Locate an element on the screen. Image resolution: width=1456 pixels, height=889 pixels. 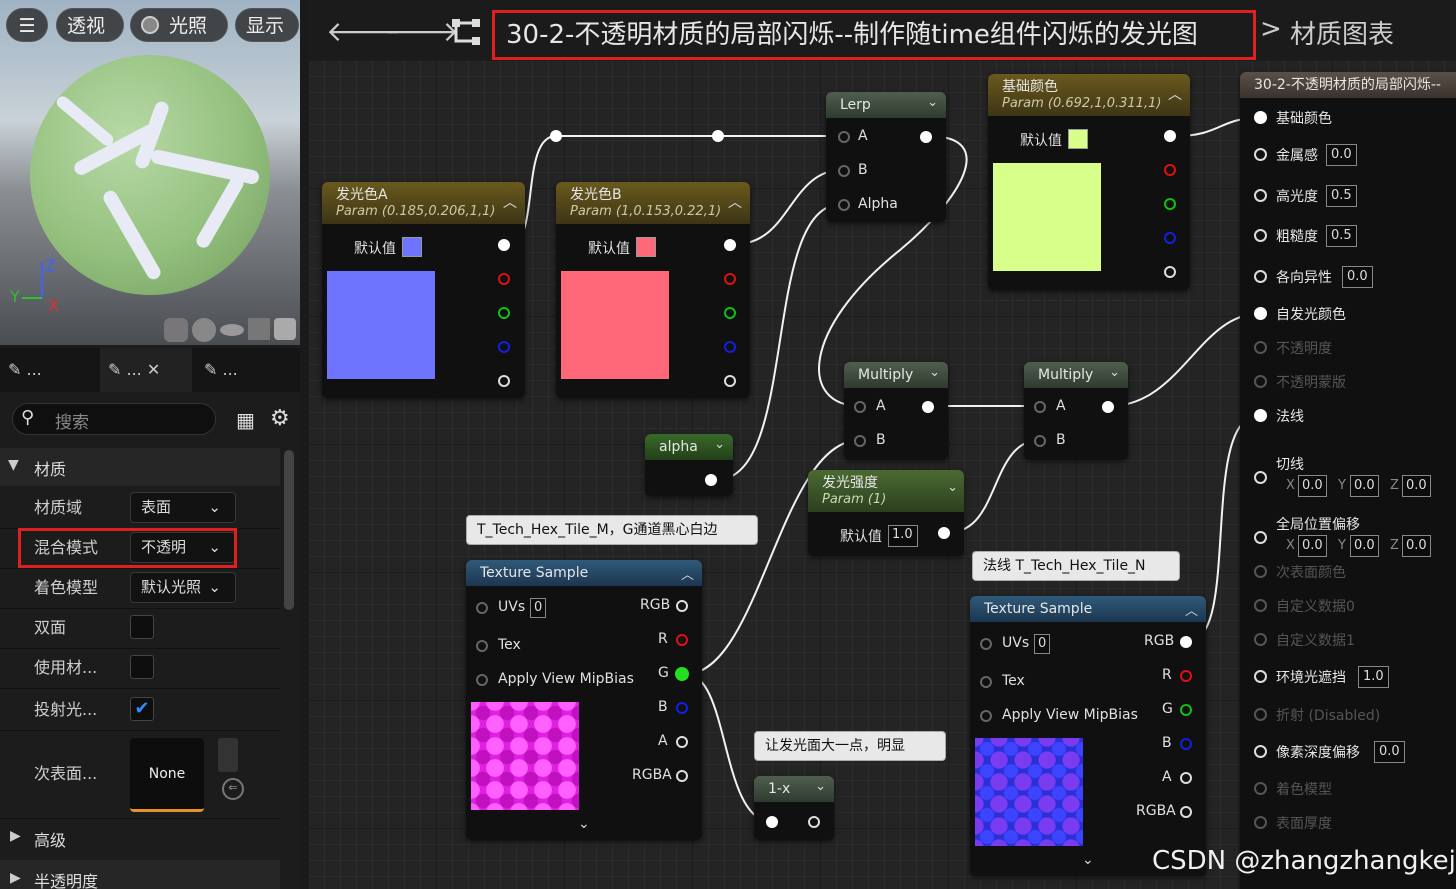
comment-tex1: T_Tech_Hex_Tile_M，G通道黑心白边 is located at coordinates (612, 530).